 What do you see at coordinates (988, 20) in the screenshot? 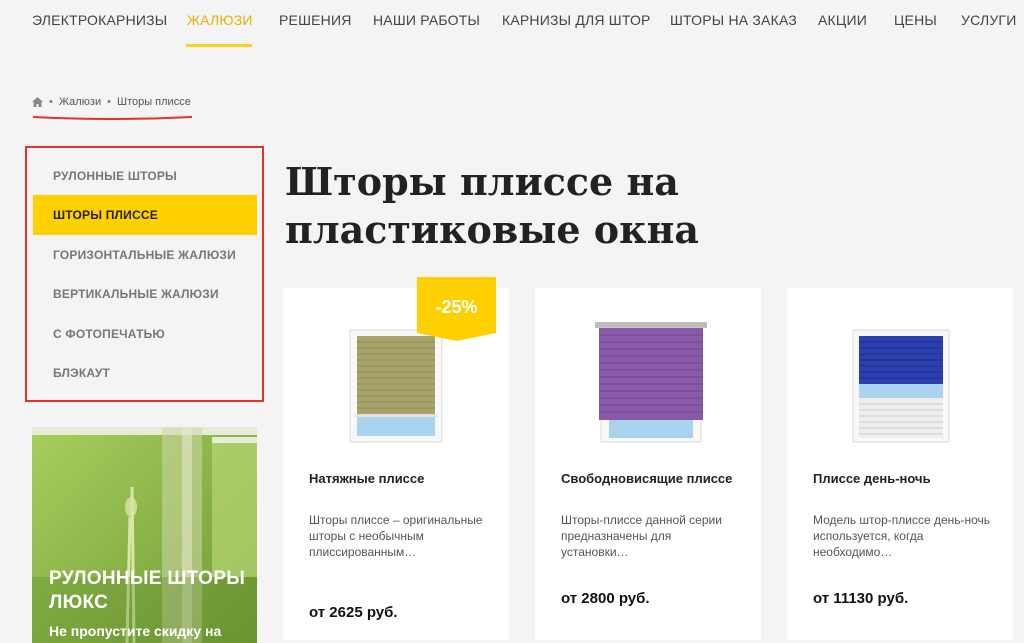
I see `nav-item-services: УСЛУГИ` at bounding box center [988, 20].